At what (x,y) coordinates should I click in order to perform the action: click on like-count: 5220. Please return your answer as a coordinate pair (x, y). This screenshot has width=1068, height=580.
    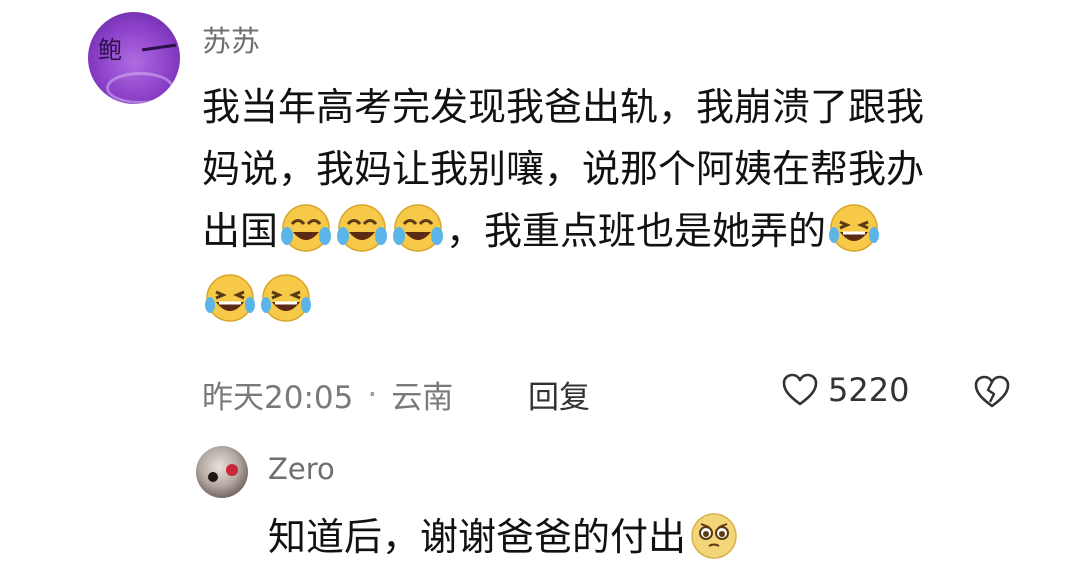
    Looking at the image, I should click on (869, 390).